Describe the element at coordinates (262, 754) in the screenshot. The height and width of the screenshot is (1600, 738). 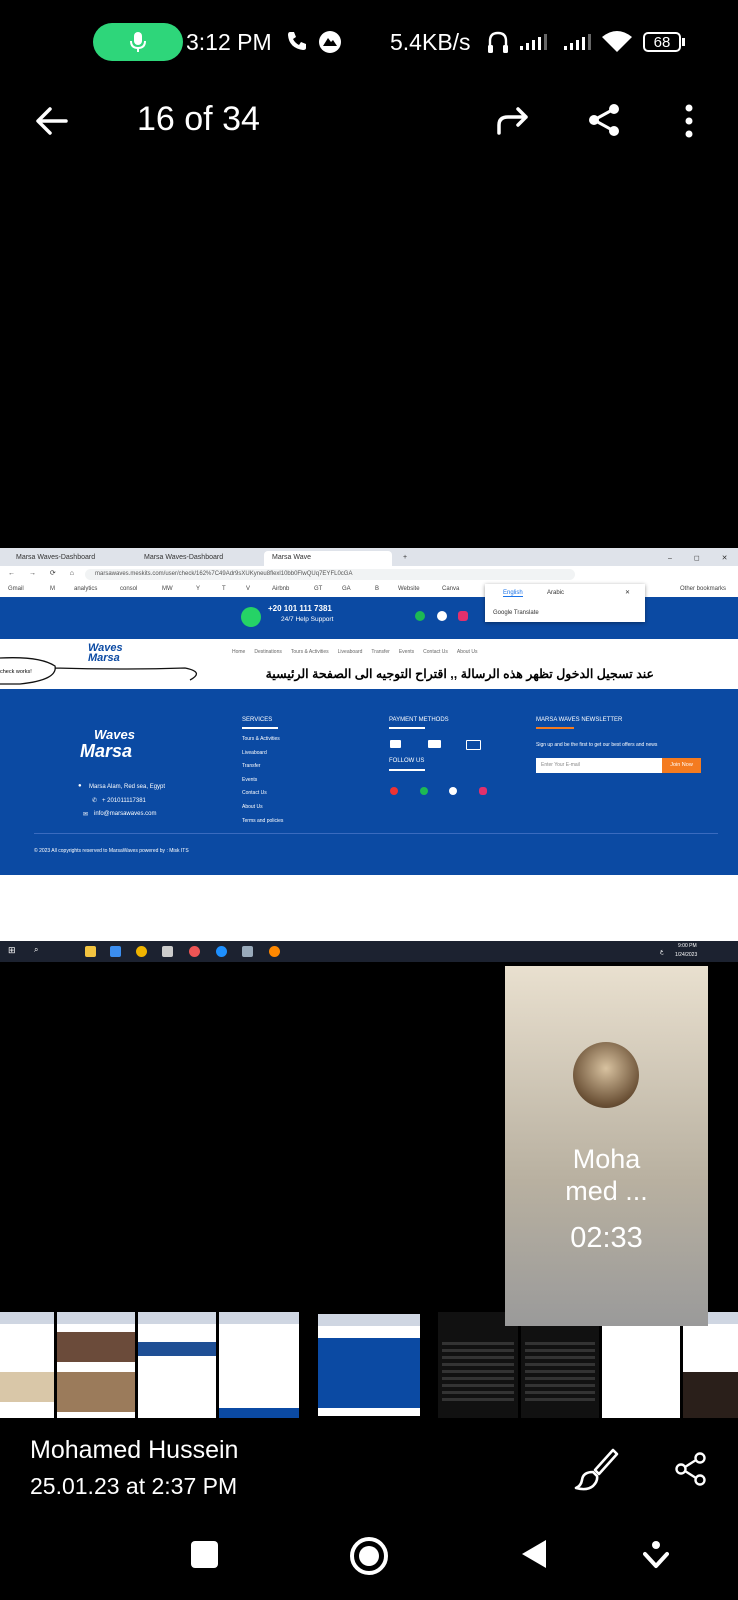
I see `service-link: Liveaboard` at that location.